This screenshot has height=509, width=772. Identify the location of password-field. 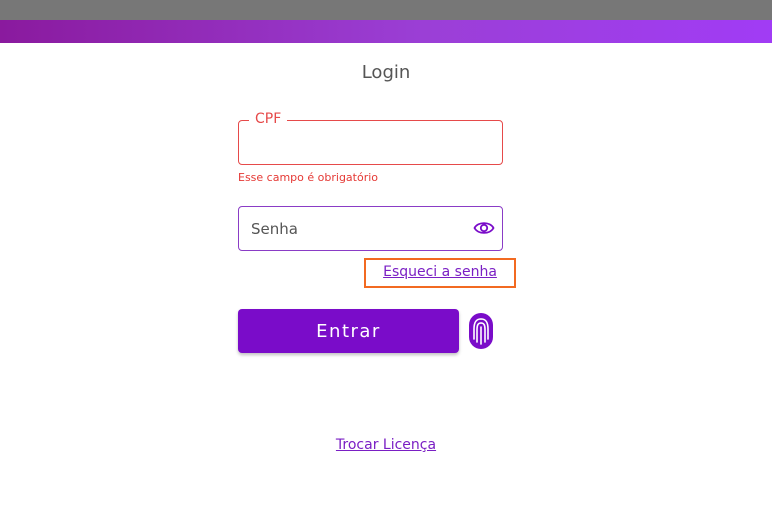
(370, 228).